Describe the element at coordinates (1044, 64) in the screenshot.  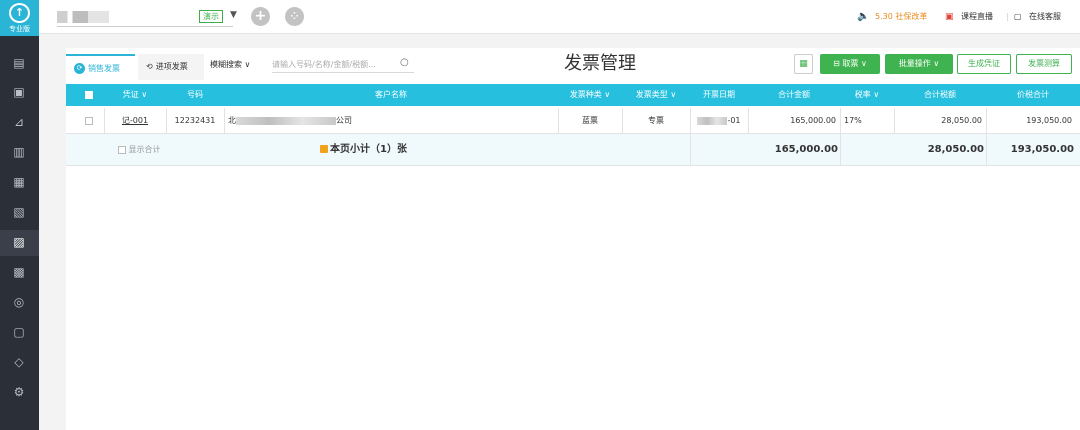
I see `tax-calc-button: 发票测算` at that location.